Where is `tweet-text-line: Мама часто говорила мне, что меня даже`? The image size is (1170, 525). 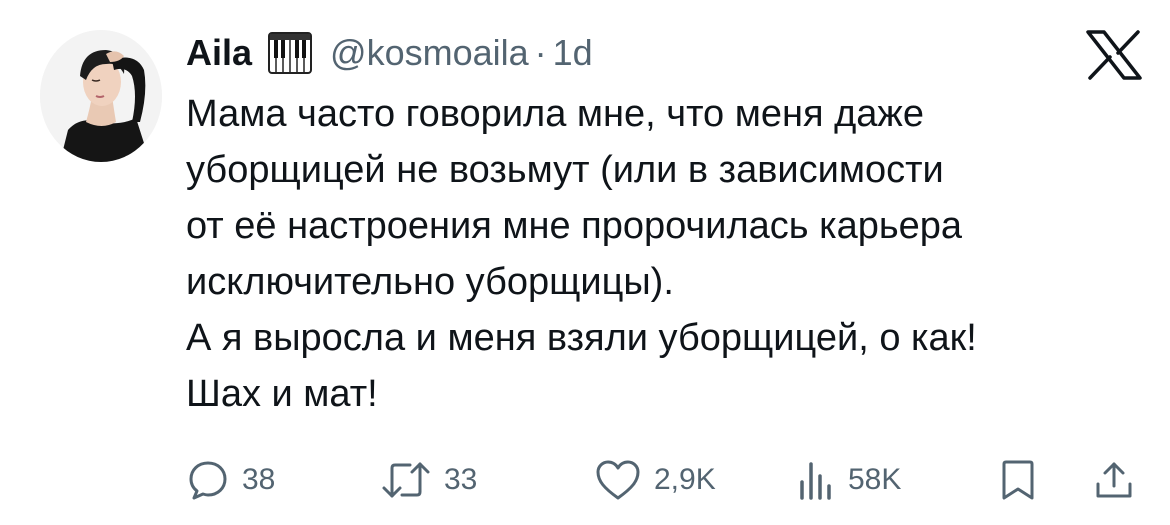 tweet-text-line: Мама часто говорила мне, что меня даже is located at coordinates (555, 114).